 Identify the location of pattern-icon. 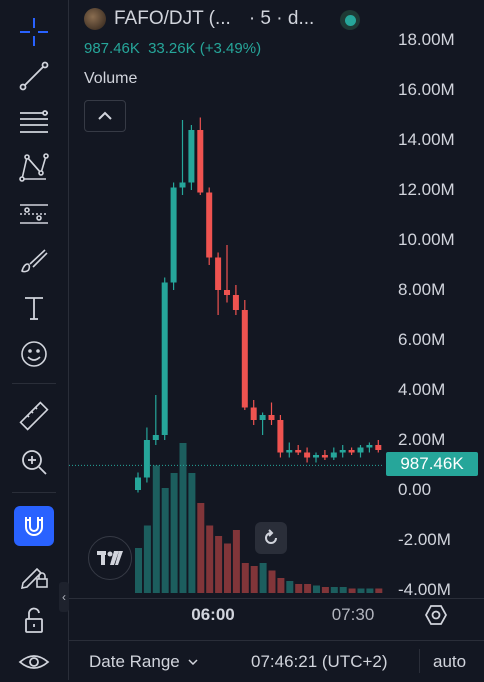
(34, 168).